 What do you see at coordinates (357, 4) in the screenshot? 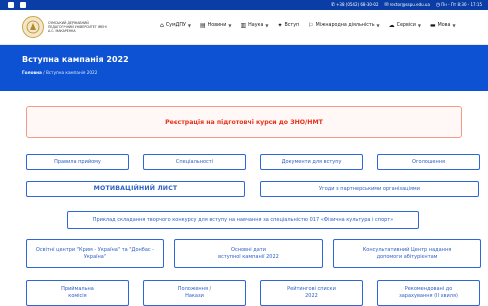
I see `phone-text: +38 (0542) 68-30-02` at bounding box center [357, 4].